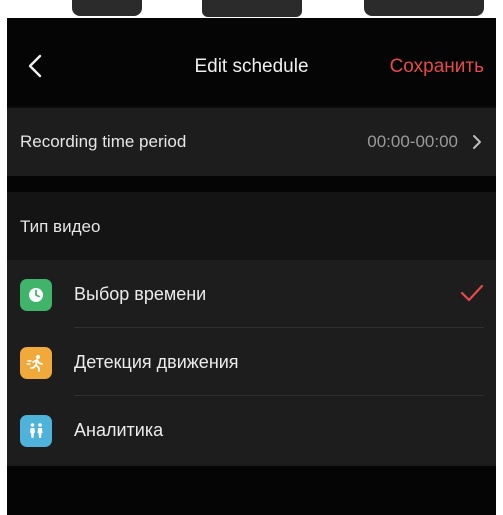 The width and height of the screenshot is (503, 515). What do you see at coordinates (499, 257) in the screenshot?
I see `screenshot-right-edge` at bounding box center [499, 257].